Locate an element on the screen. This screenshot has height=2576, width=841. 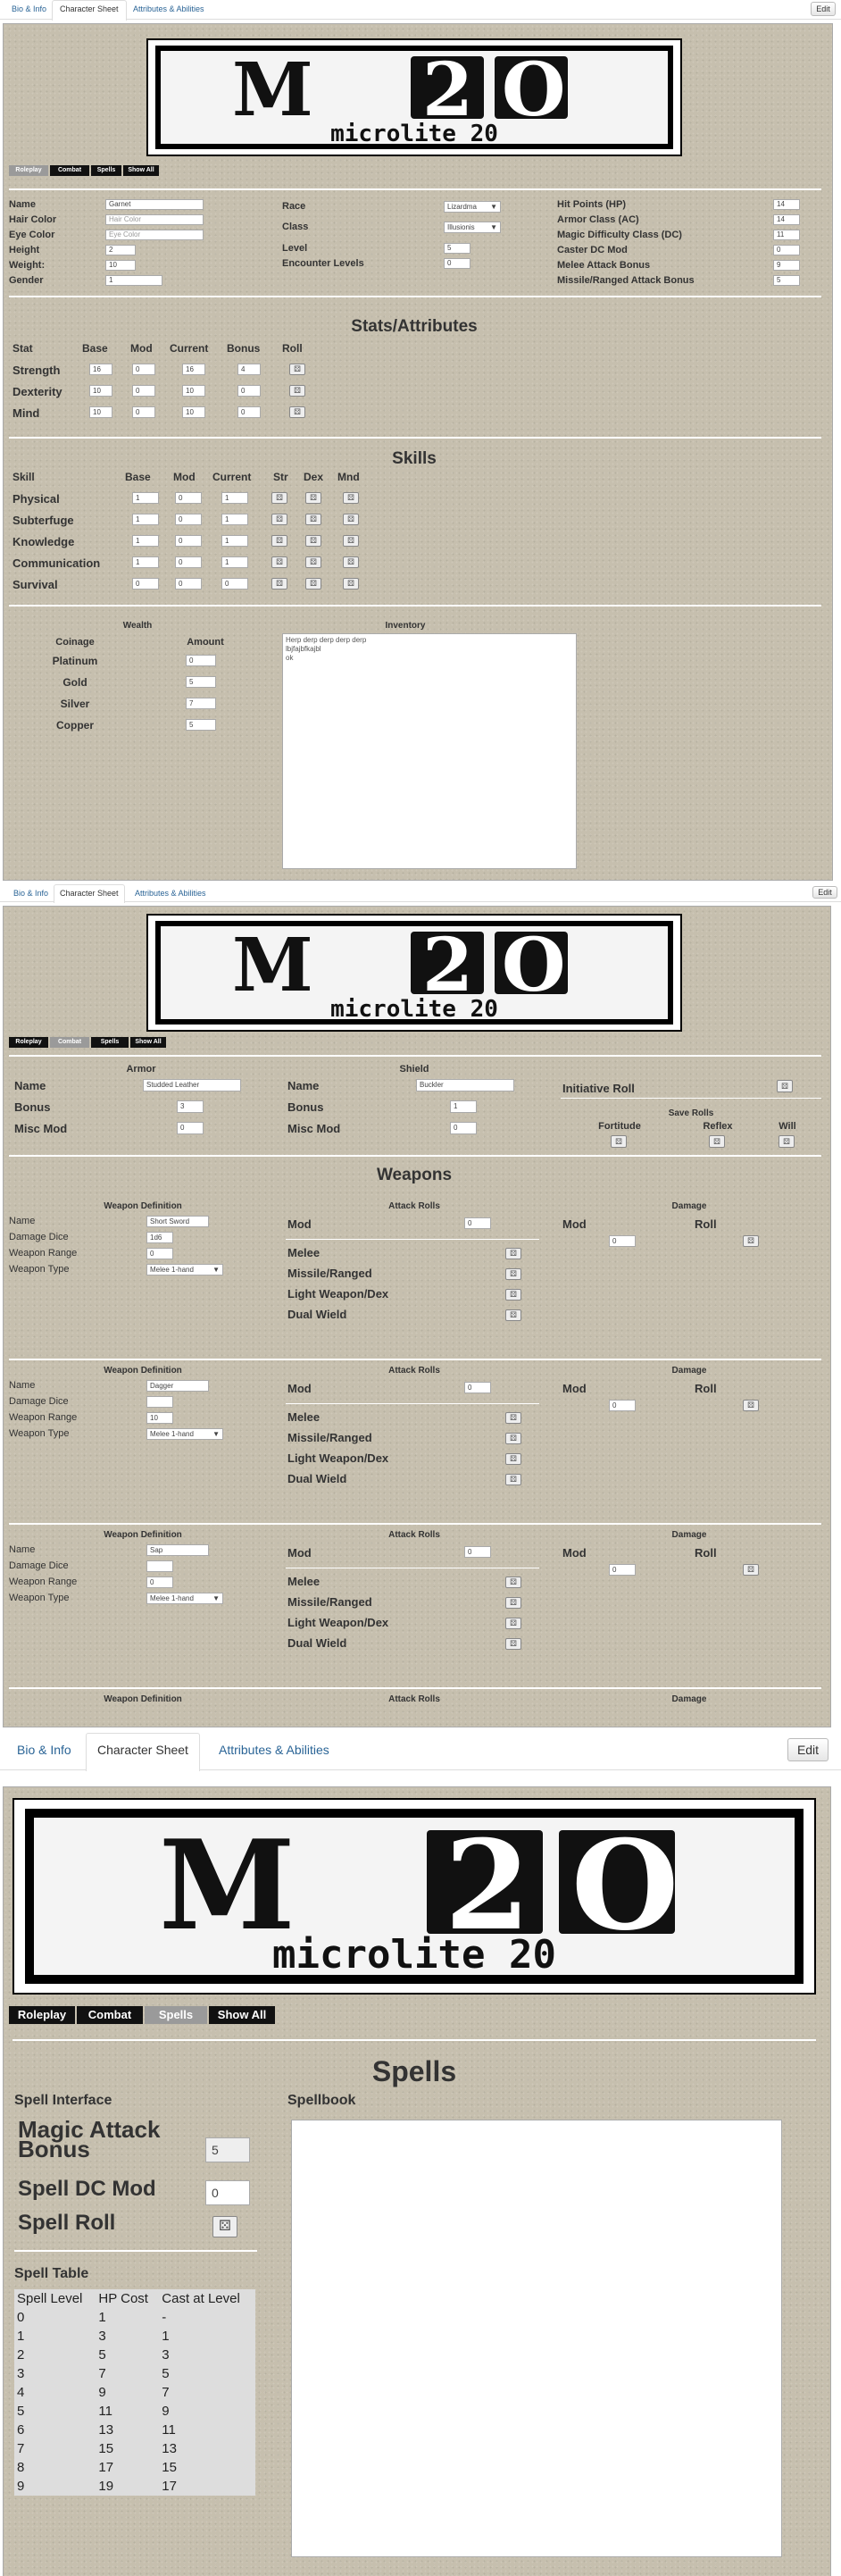
spell-dc-mod-input: 0 is located at coordinates (228, 2193).